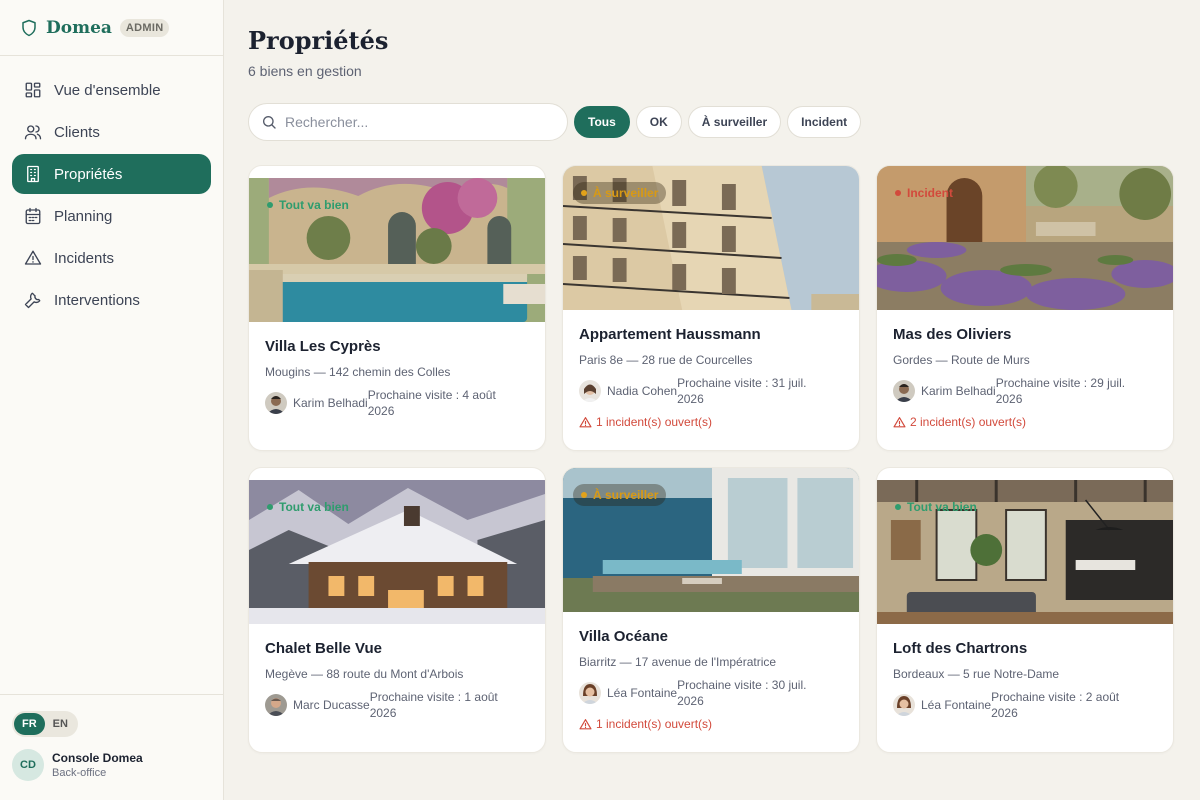 The width and height of the screenshot is (1200, 800). Describe the element at coordinates (602, 122) in the screenshot. I see `filter-all: Tous` at that location.